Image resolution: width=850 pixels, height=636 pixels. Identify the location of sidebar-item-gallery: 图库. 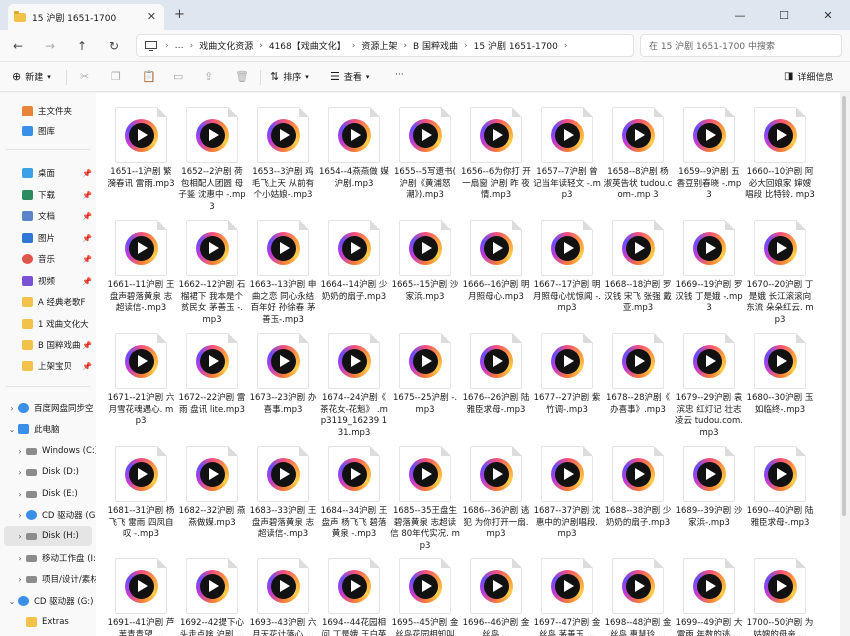
(48, 131).